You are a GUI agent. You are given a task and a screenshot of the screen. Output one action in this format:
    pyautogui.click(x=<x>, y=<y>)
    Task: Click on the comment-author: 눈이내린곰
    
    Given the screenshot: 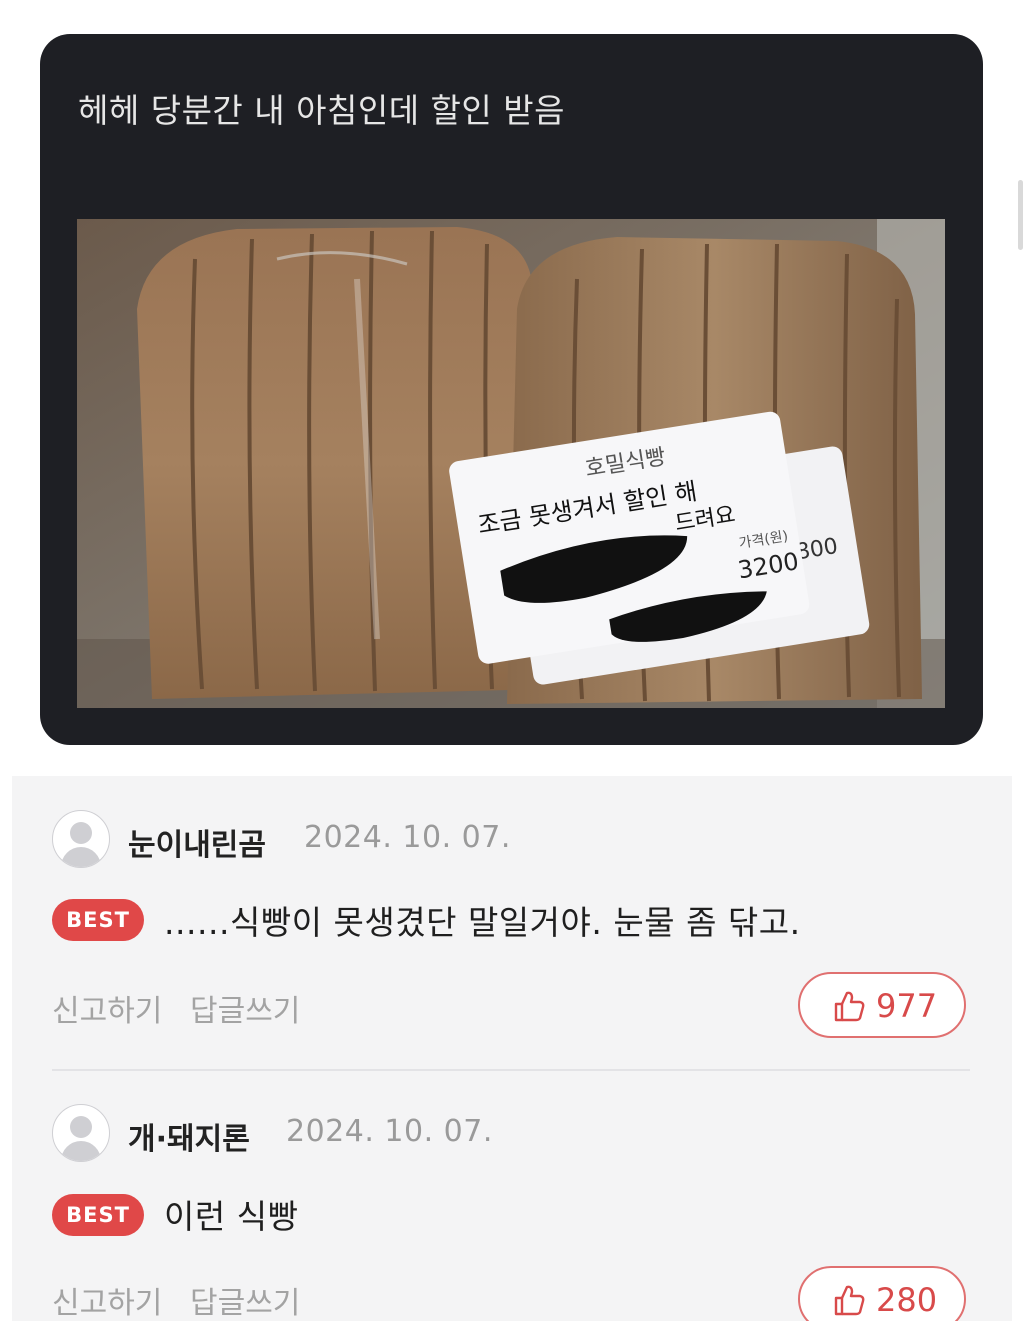 What is the action you would take?
    pyautogui.click(x=197, y=842)
    